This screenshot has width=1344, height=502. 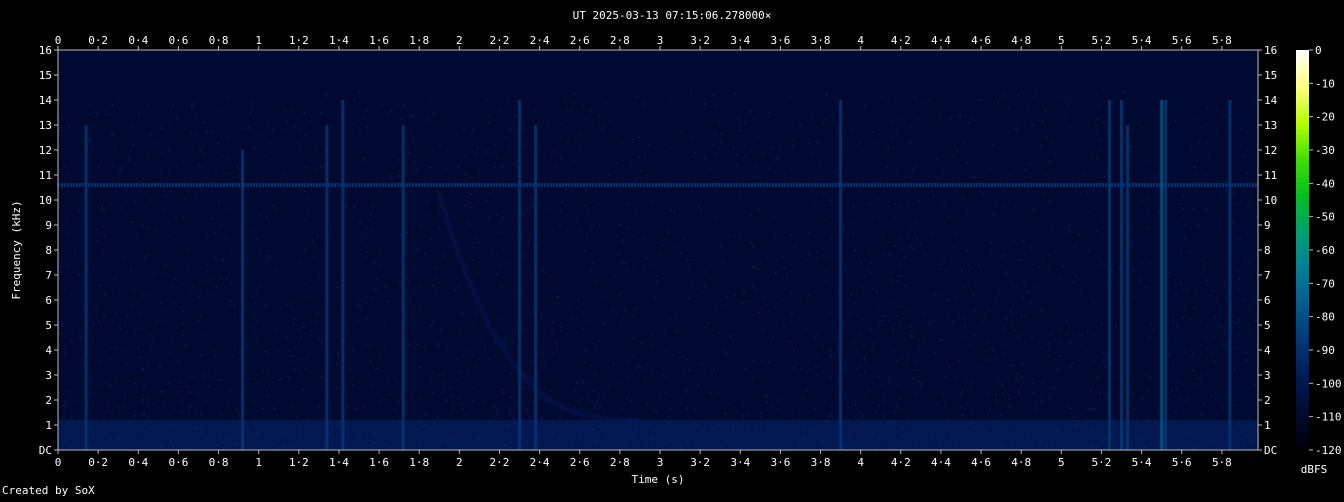 I want to click on x-tick-label-top: 3·2, so click(x=700, y=40).